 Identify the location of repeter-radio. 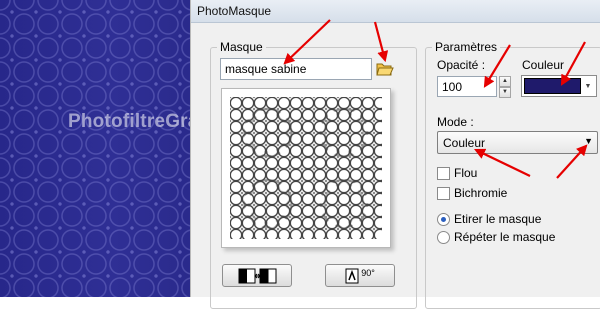
(443, 237).